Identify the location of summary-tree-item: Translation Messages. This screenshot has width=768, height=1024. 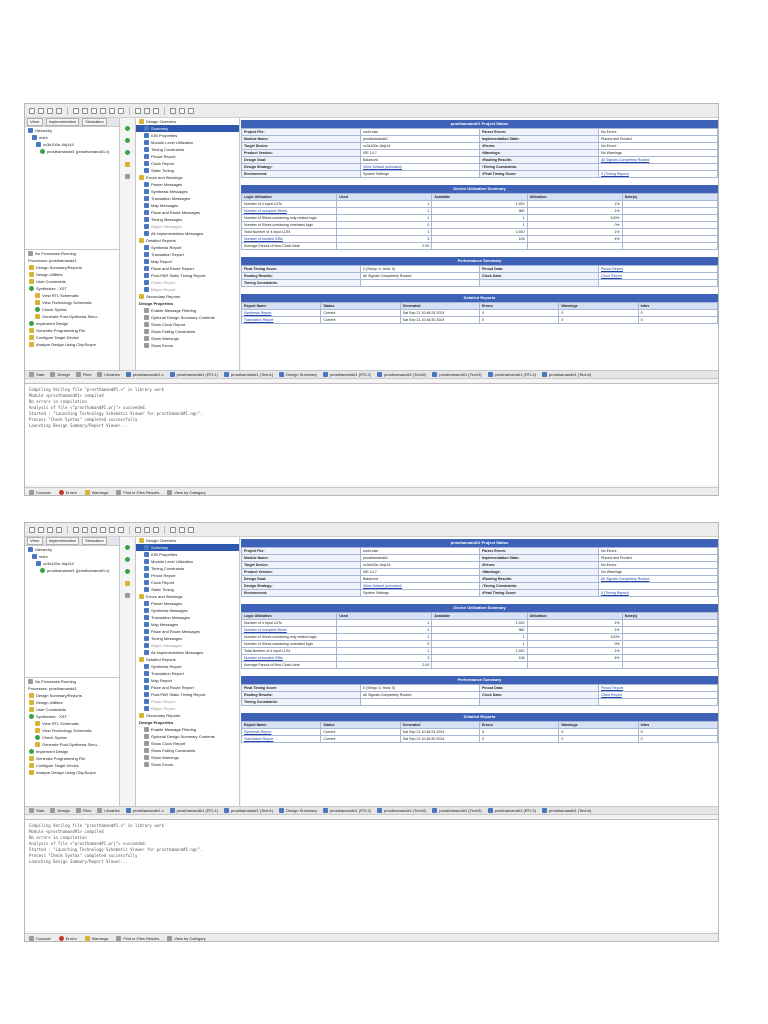
(187, 617).